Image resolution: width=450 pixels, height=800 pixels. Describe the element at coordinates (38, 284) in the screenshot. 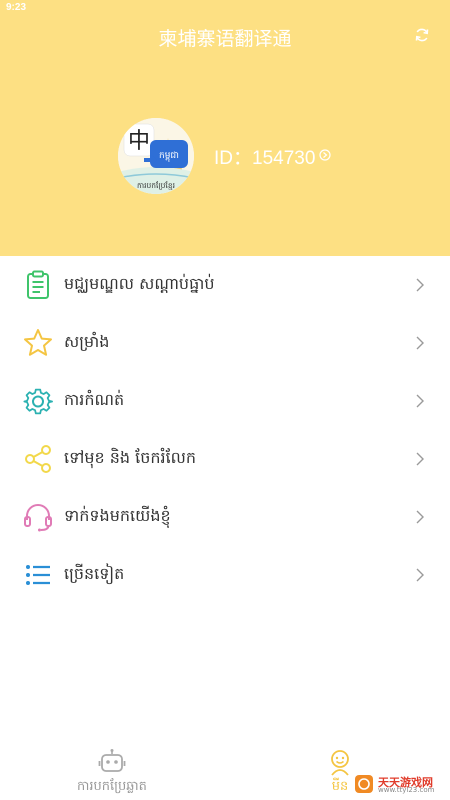

I see `clipboard-icon` at that location.